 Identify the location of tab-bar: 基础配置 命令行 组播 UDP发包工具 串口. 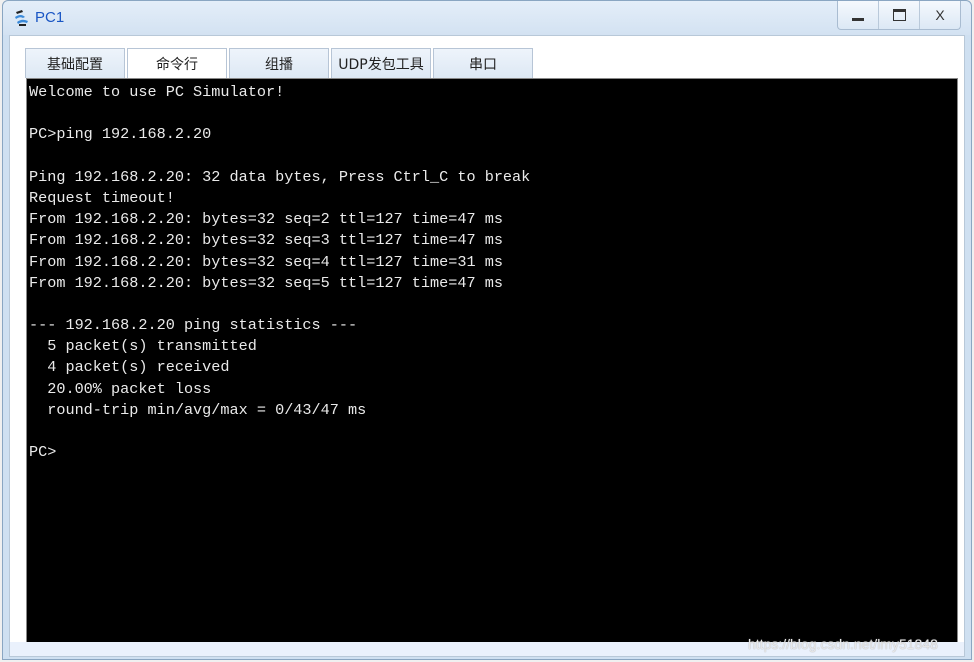
(279, 63).